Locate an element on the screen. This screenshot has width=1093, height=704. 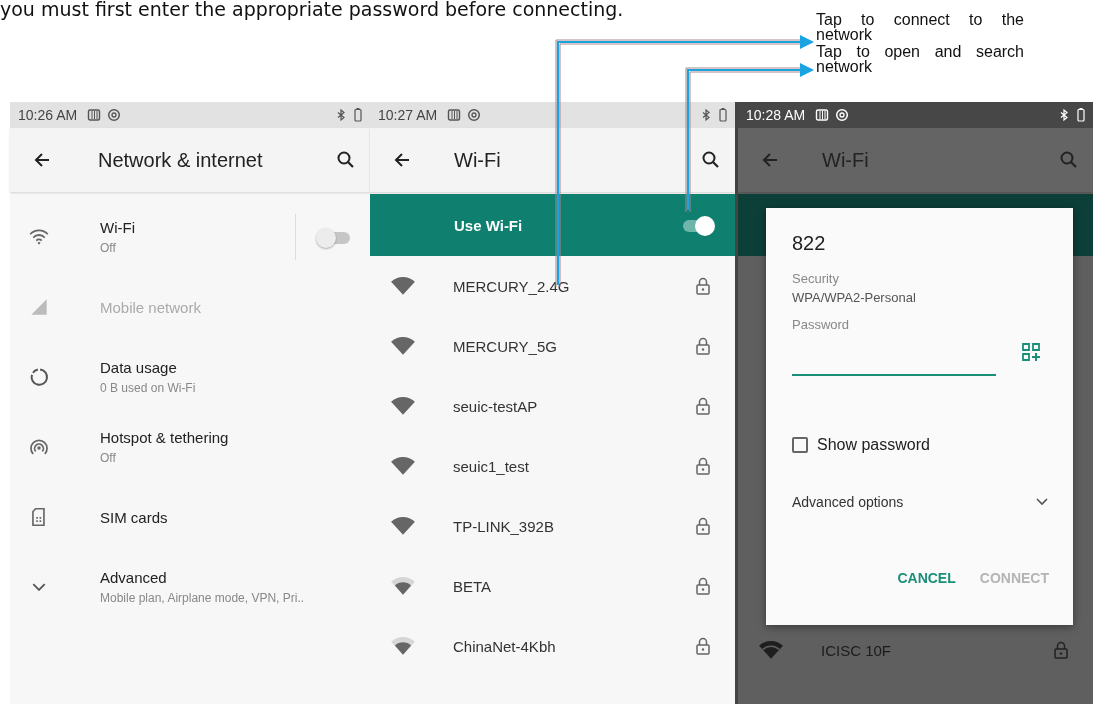
intro-text: you must first enter the appropriate password before connecting. is located at coordinates (312, 10).